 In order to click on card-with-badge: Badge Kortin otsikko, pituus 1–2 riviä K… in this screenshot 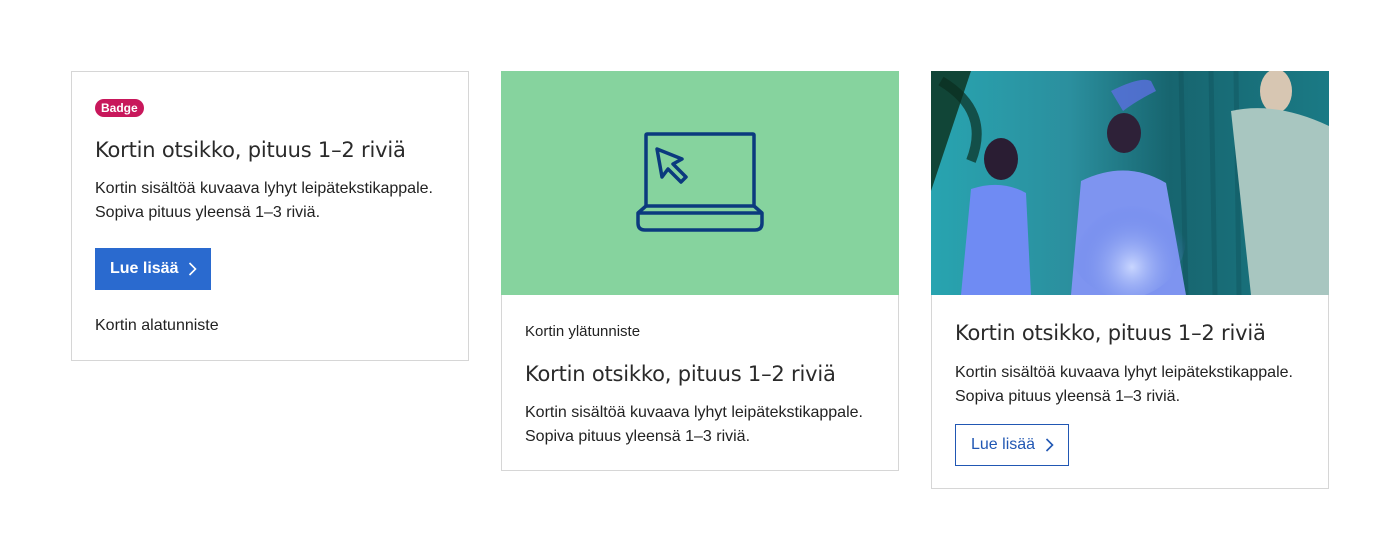, I will do `click(270, 216)`.